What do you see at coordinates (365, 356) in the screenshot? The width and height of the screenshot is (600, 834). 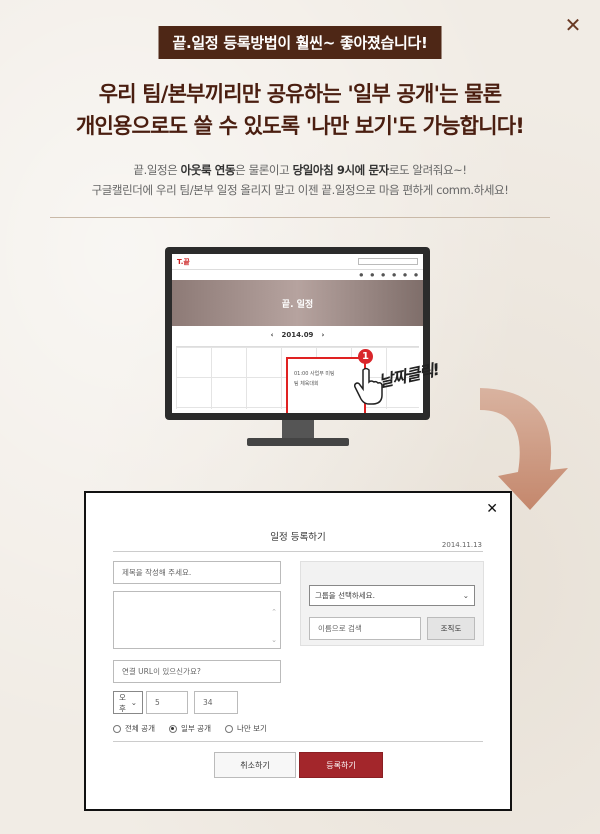 I see `step-badge: 1` at bounding box center [365, 356].